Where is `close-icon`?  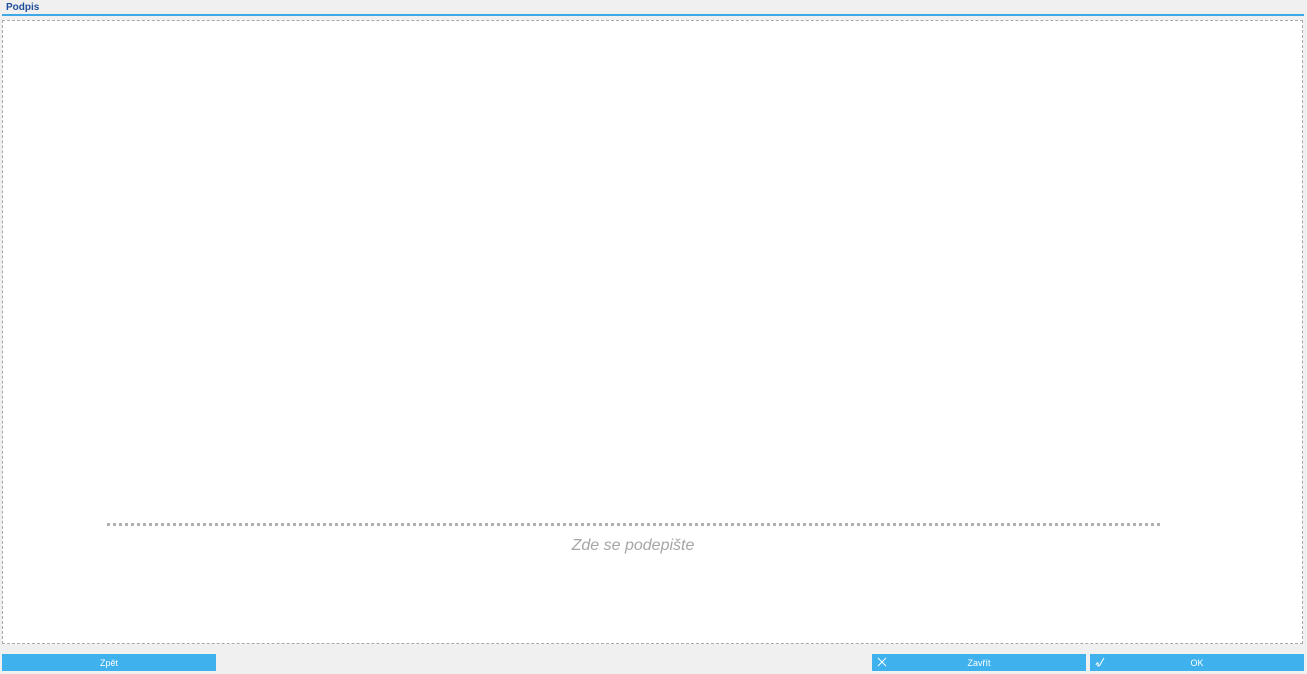
close-icon is located at coordinates (882, 662).